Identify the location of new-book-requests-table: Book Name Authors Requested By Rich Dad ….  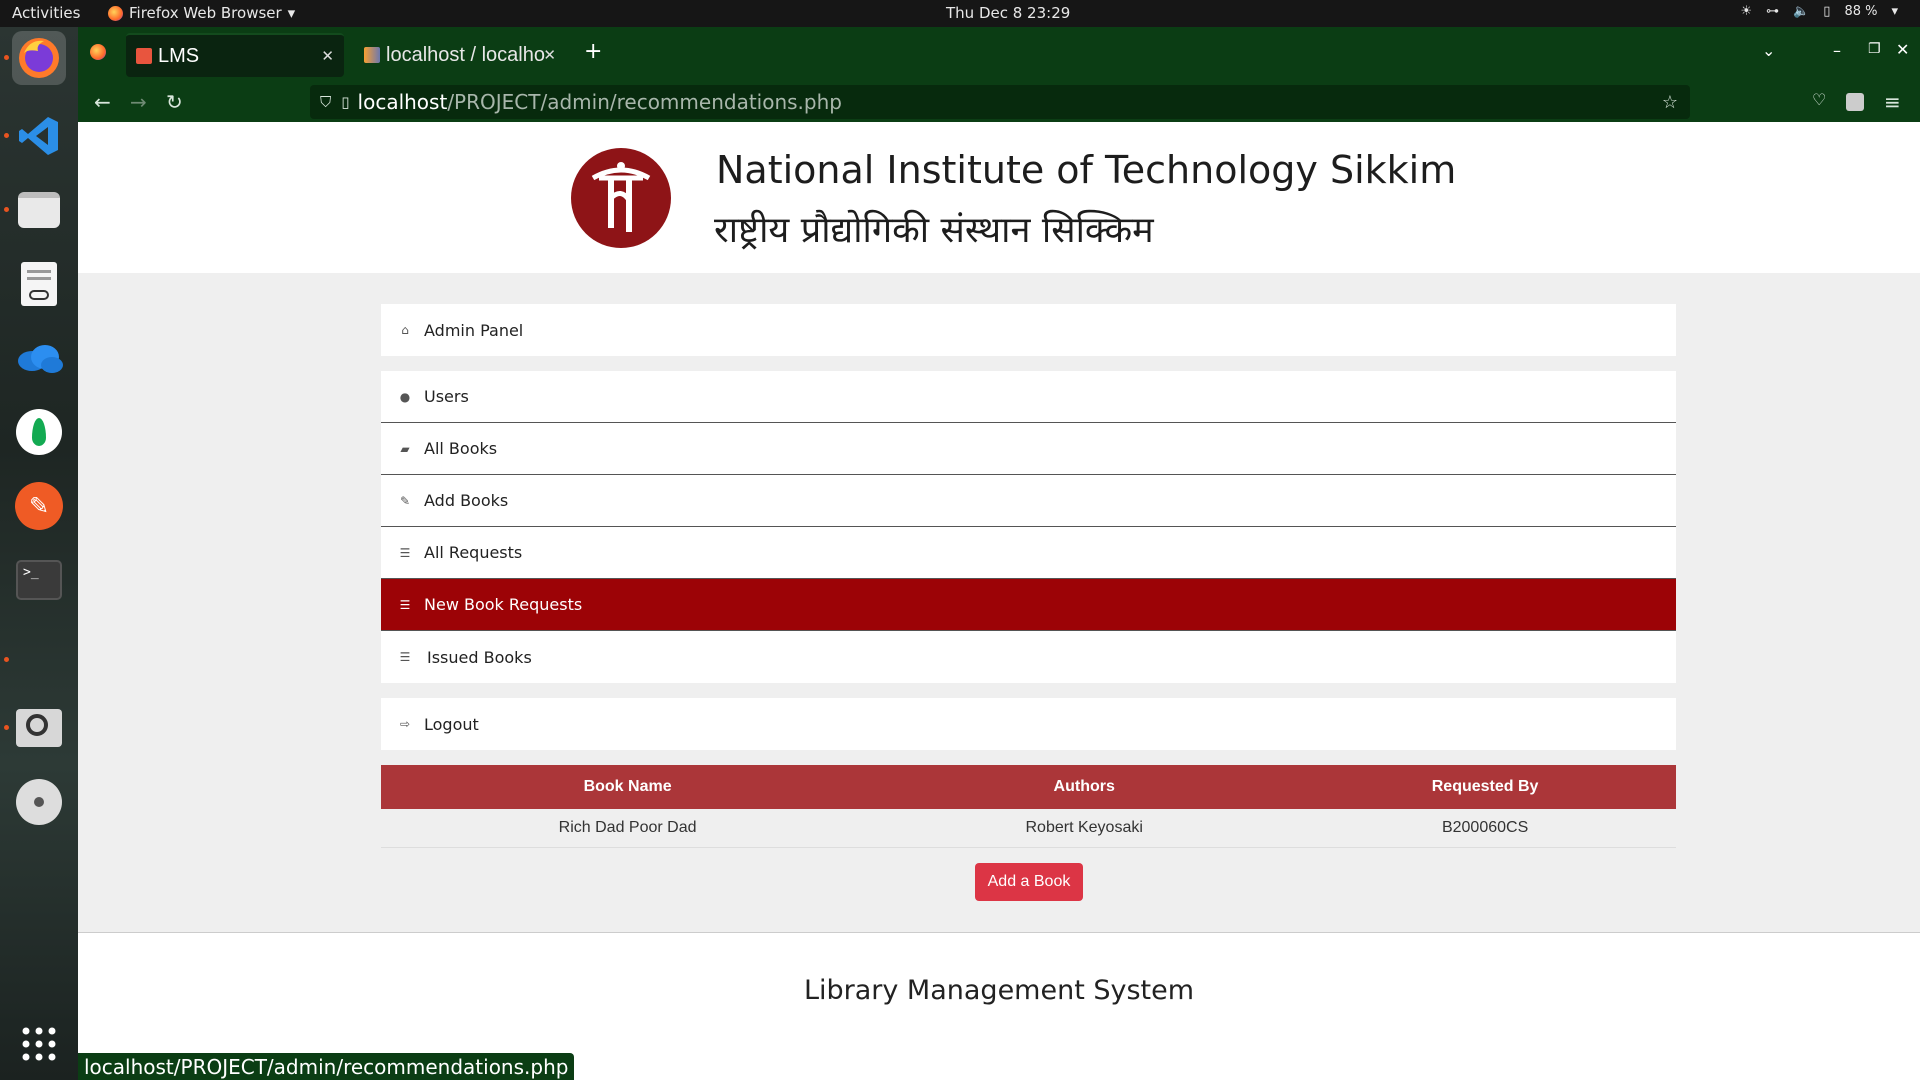
(1028, 806).